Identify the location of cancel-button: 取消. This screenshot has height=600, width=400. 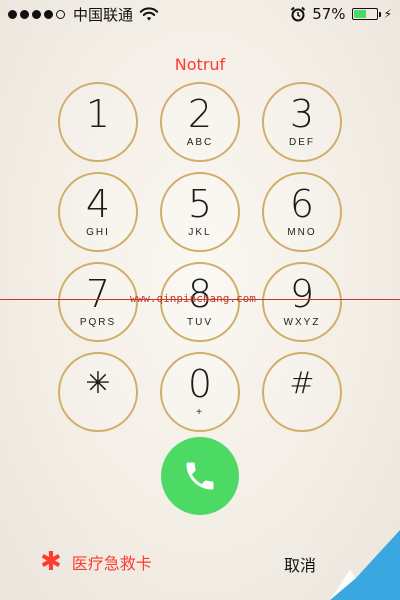
(300, 564).